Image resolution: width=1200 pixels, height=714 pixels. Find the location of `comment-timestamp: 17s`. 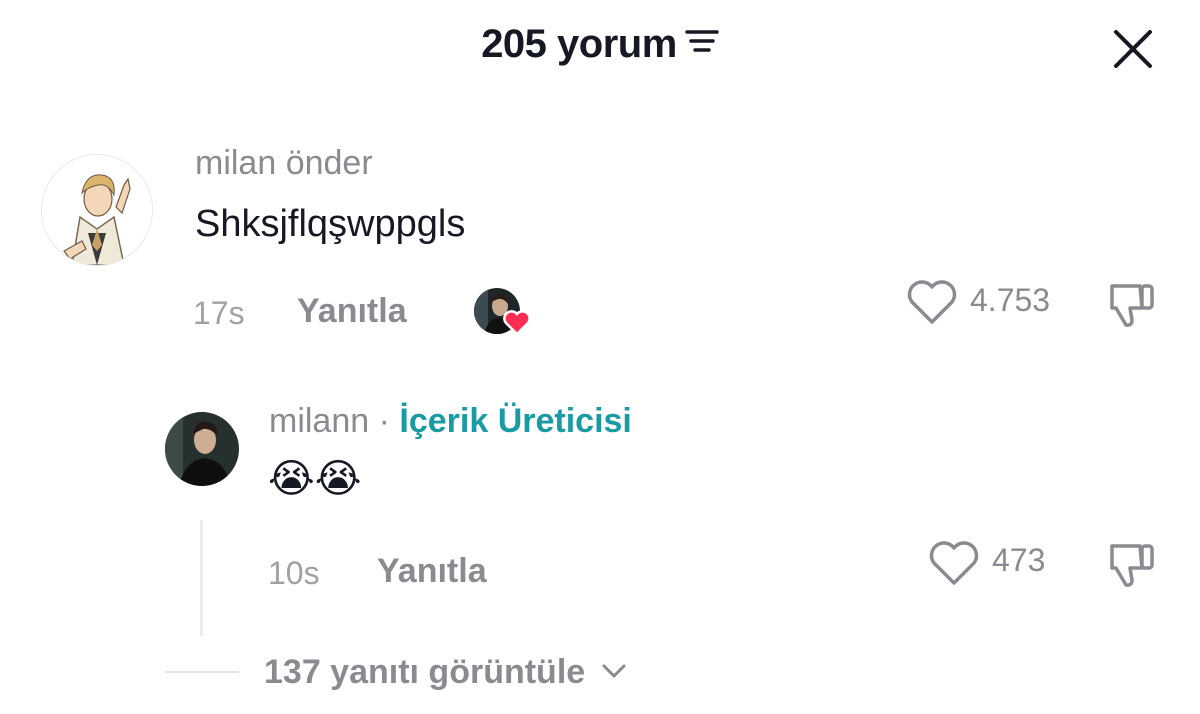

comment-timestamp: 17s is located at coordinates (219, 313).